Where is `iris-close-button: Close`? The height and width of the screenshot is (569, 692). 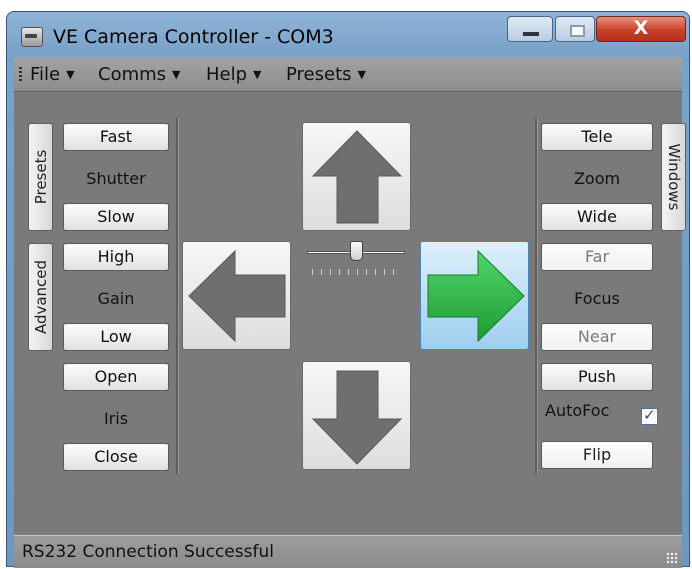 iris-close-button: Close is located at coordinates (116, 457).